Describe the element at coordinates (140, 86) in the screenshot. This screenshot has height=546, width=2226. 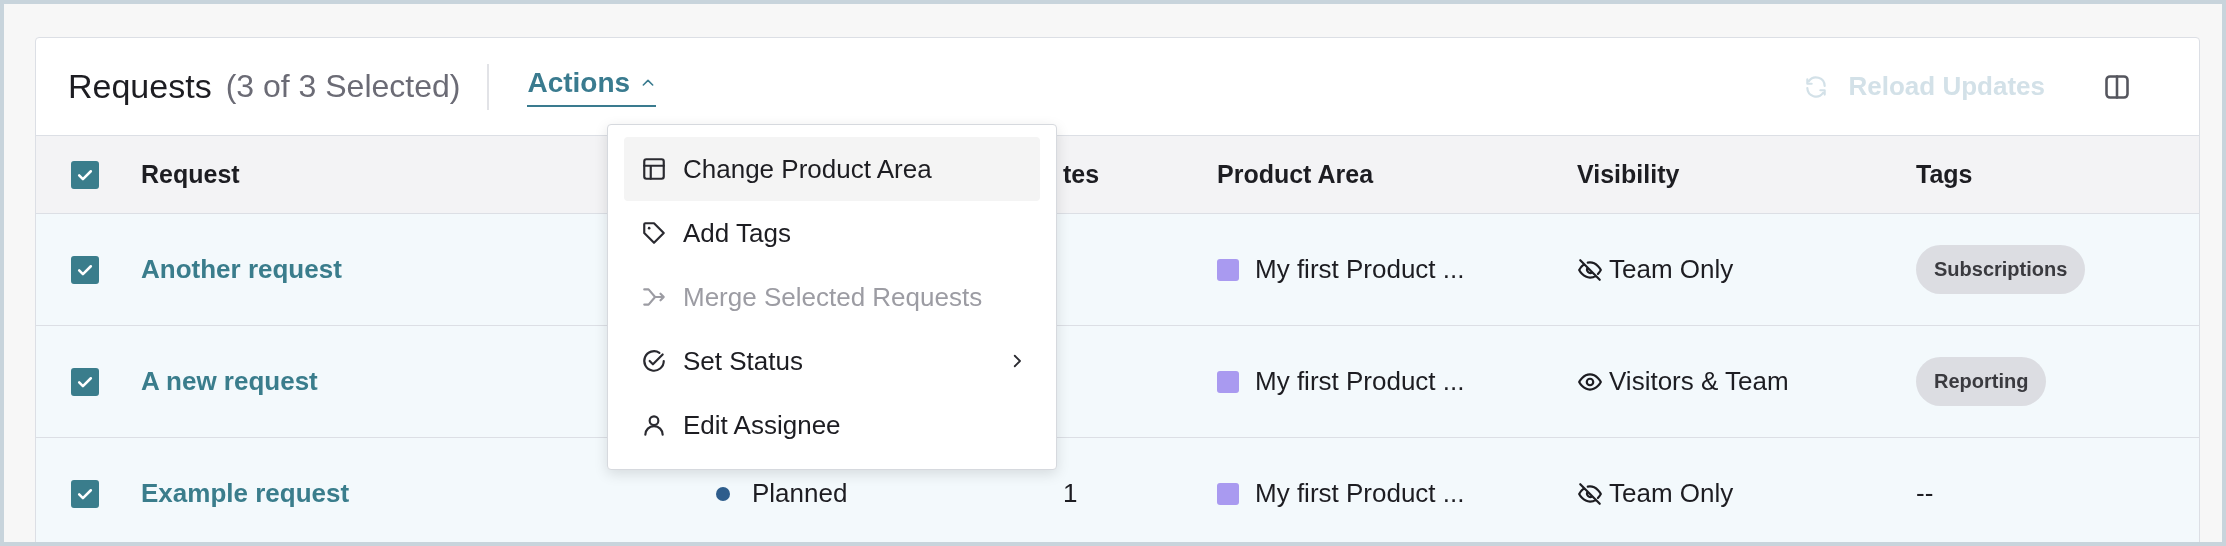
I see `panel-title: Requests` at that location.